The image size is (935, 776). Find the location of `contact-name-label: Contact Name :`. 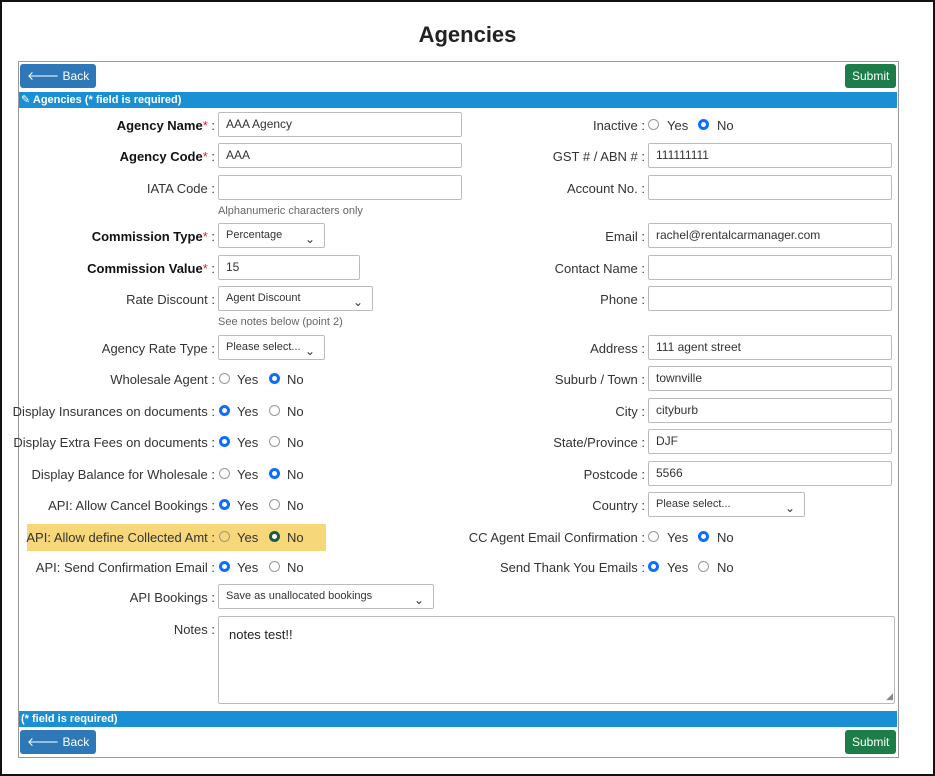

contact-name-label: Contact Name : is located at coordinates (599, 268).